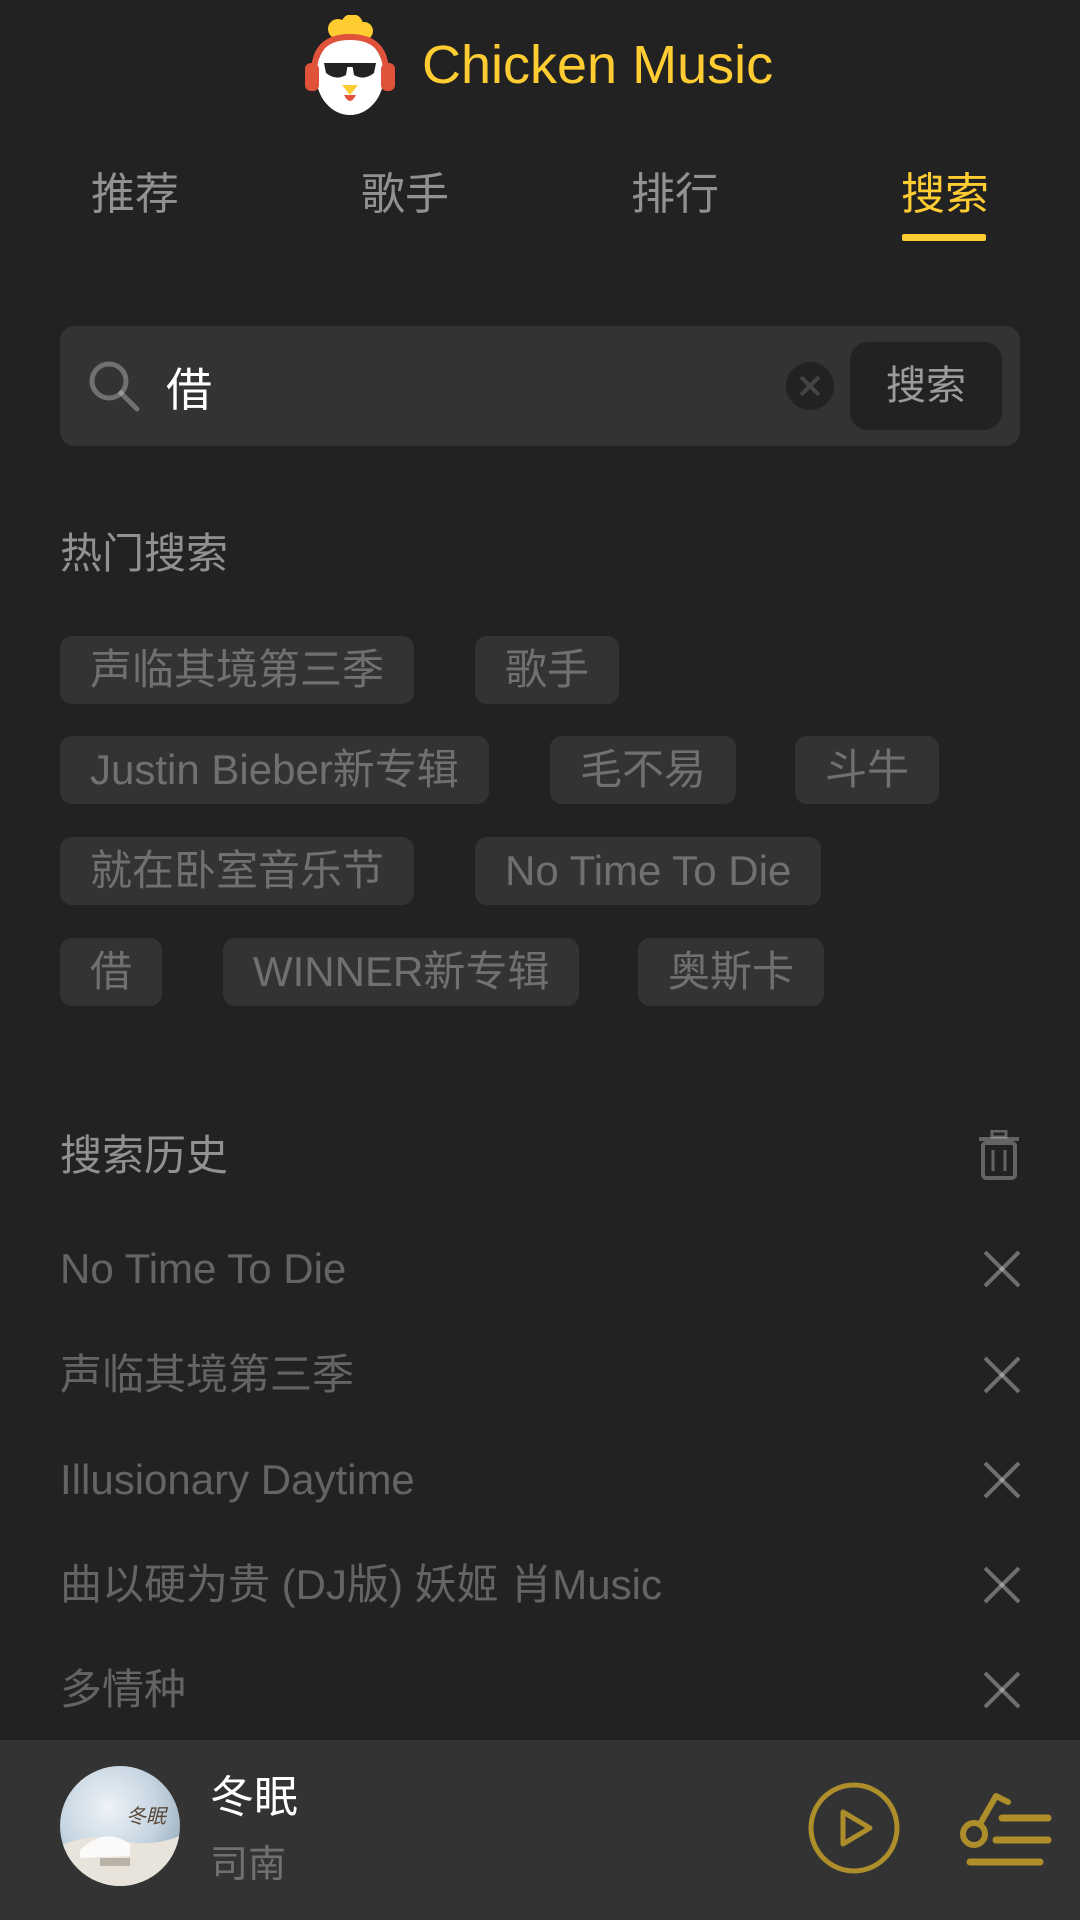 The image size is (1080, 1920). Describe the element at coordinates (1004, 1832) in the screenshot. I see `playlist-icon` at that location.